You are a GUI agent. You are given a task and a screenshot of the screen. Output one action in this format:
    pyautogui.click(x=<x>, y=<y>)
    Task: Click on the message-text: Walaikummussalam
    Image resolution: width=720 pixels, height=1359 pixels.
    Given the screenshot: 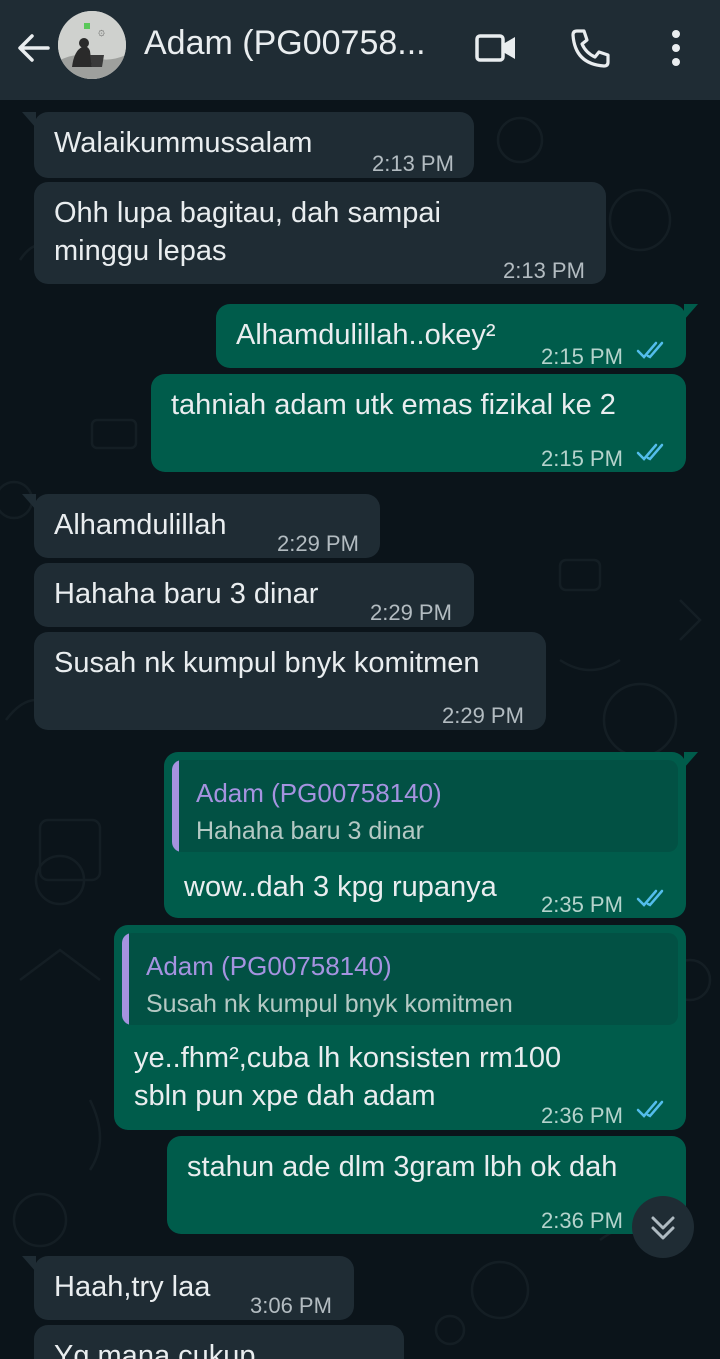 What is the action you would take?
    pyautogui.click(x=183, y=143)
    